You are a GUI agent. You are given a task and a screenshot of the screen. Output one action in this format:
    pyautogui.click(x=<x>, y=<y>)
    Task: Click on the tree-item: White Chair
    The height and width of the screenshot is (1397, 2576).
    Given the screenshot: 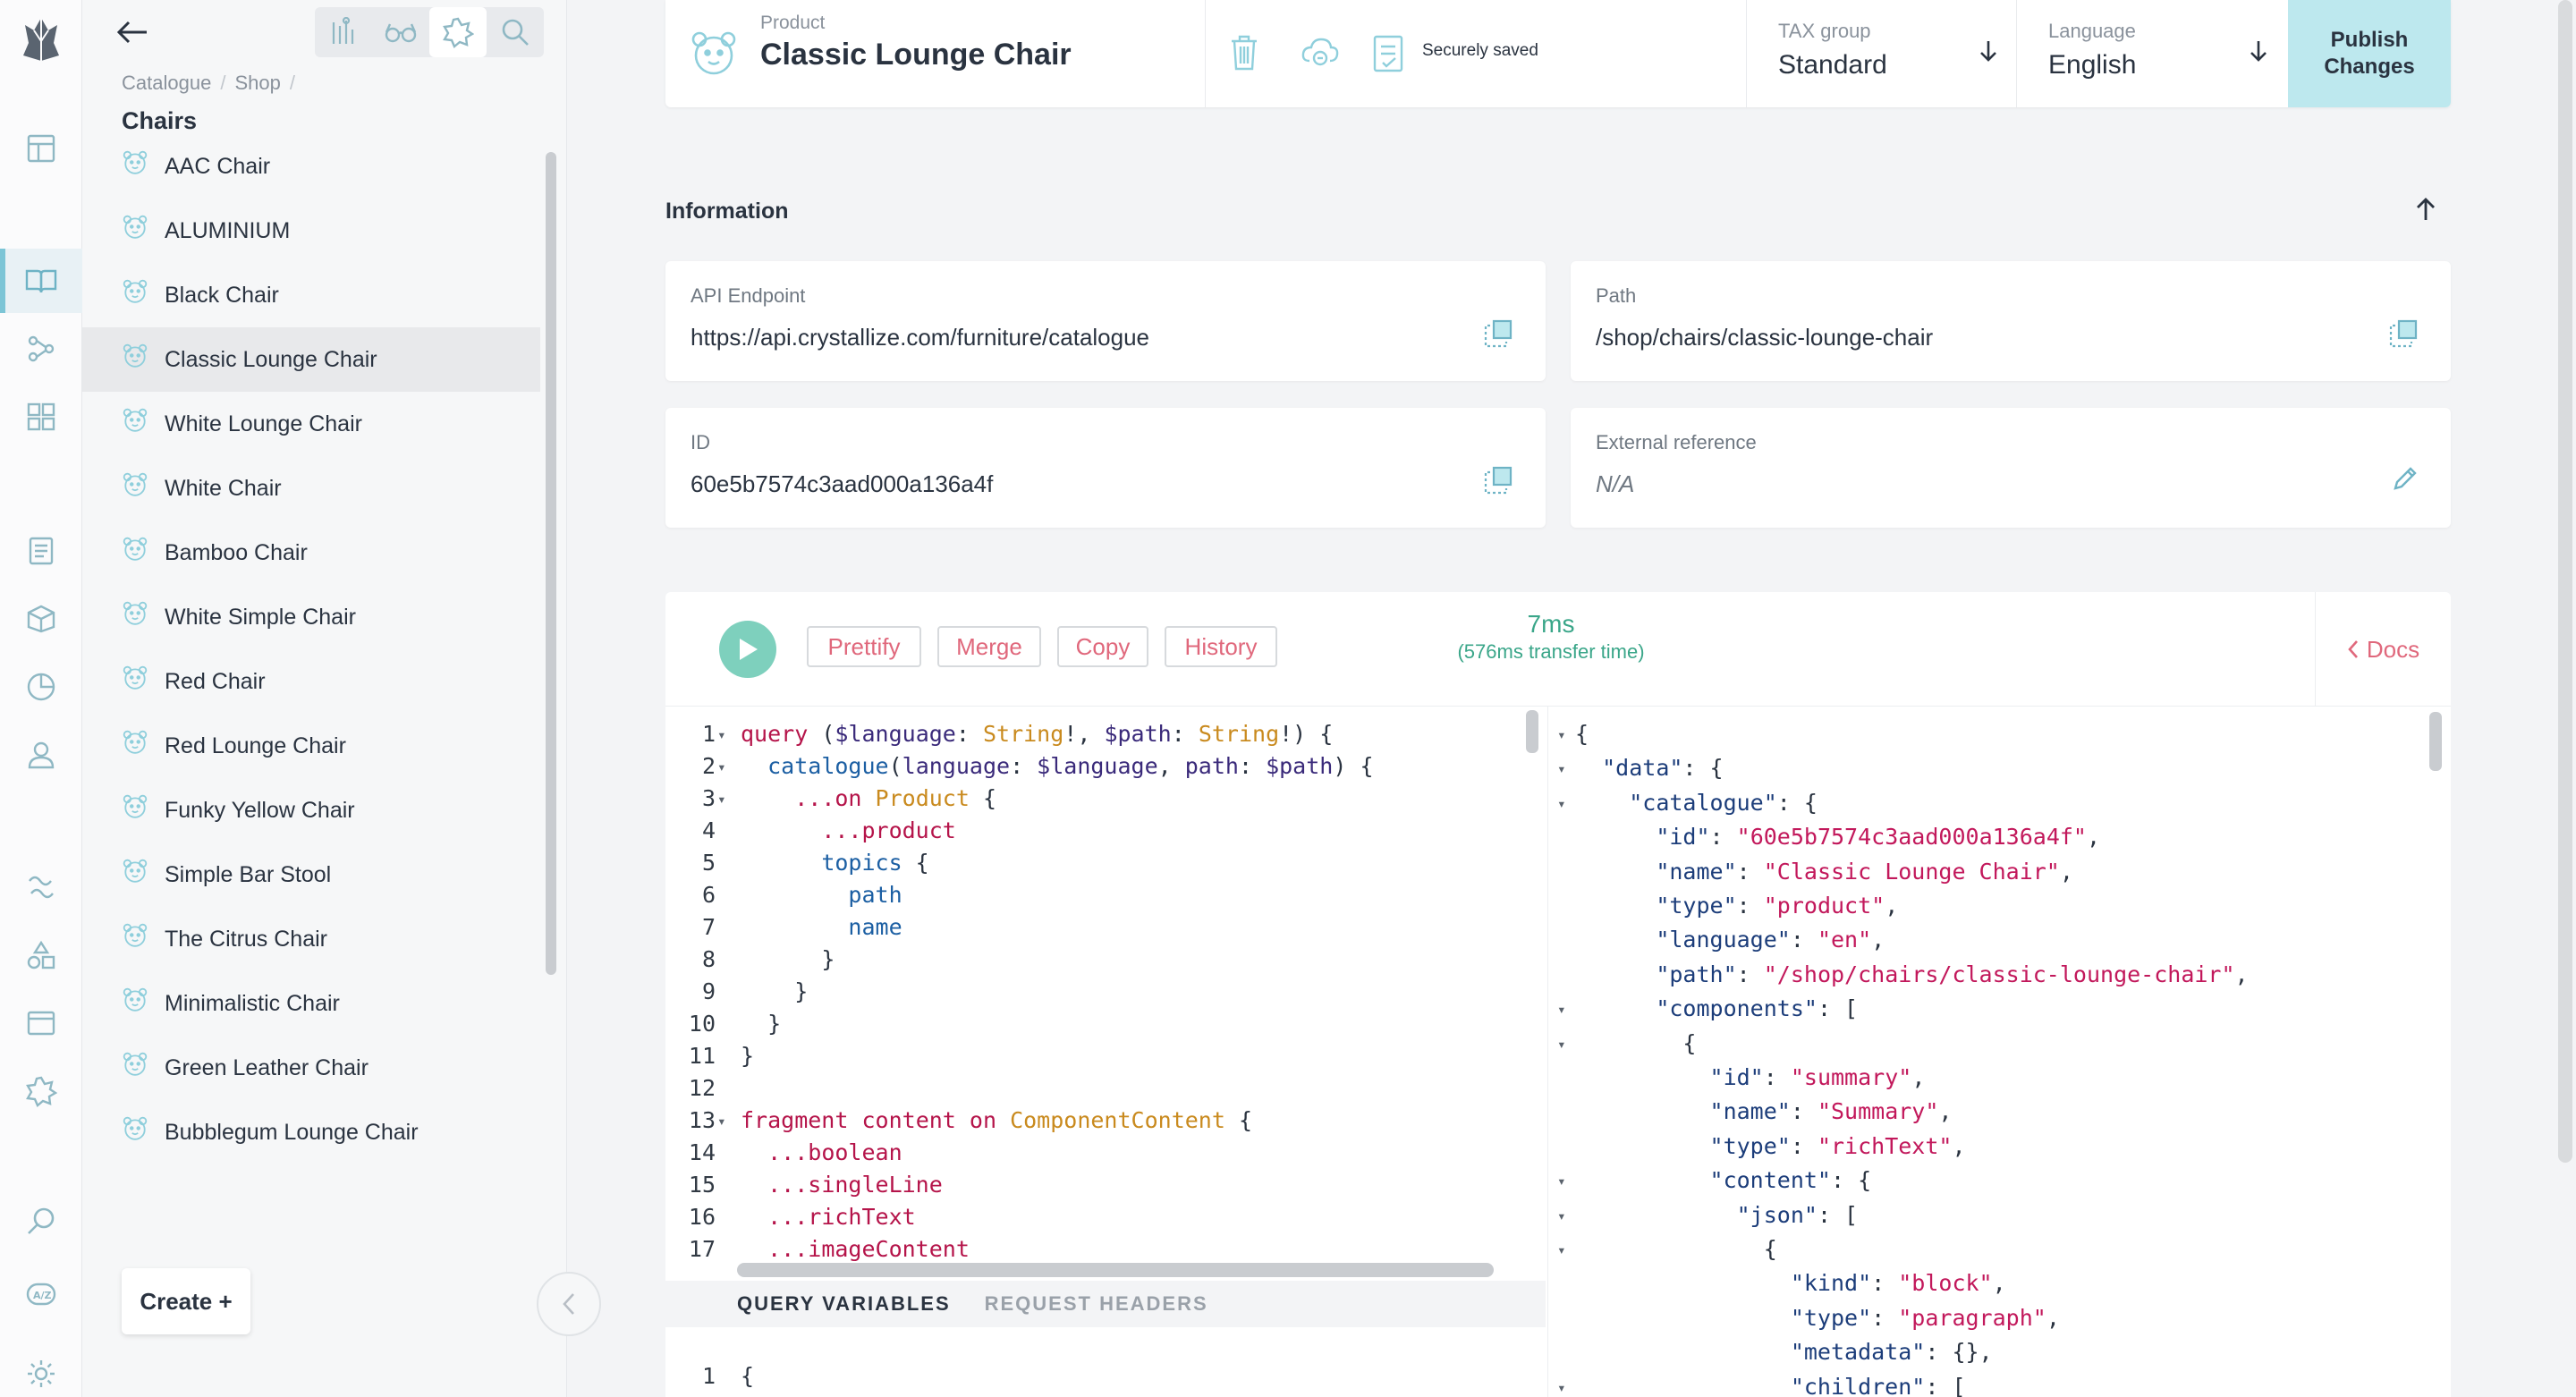 What is the action you would take?
    pyautogui.click(x=311, y=488)
    